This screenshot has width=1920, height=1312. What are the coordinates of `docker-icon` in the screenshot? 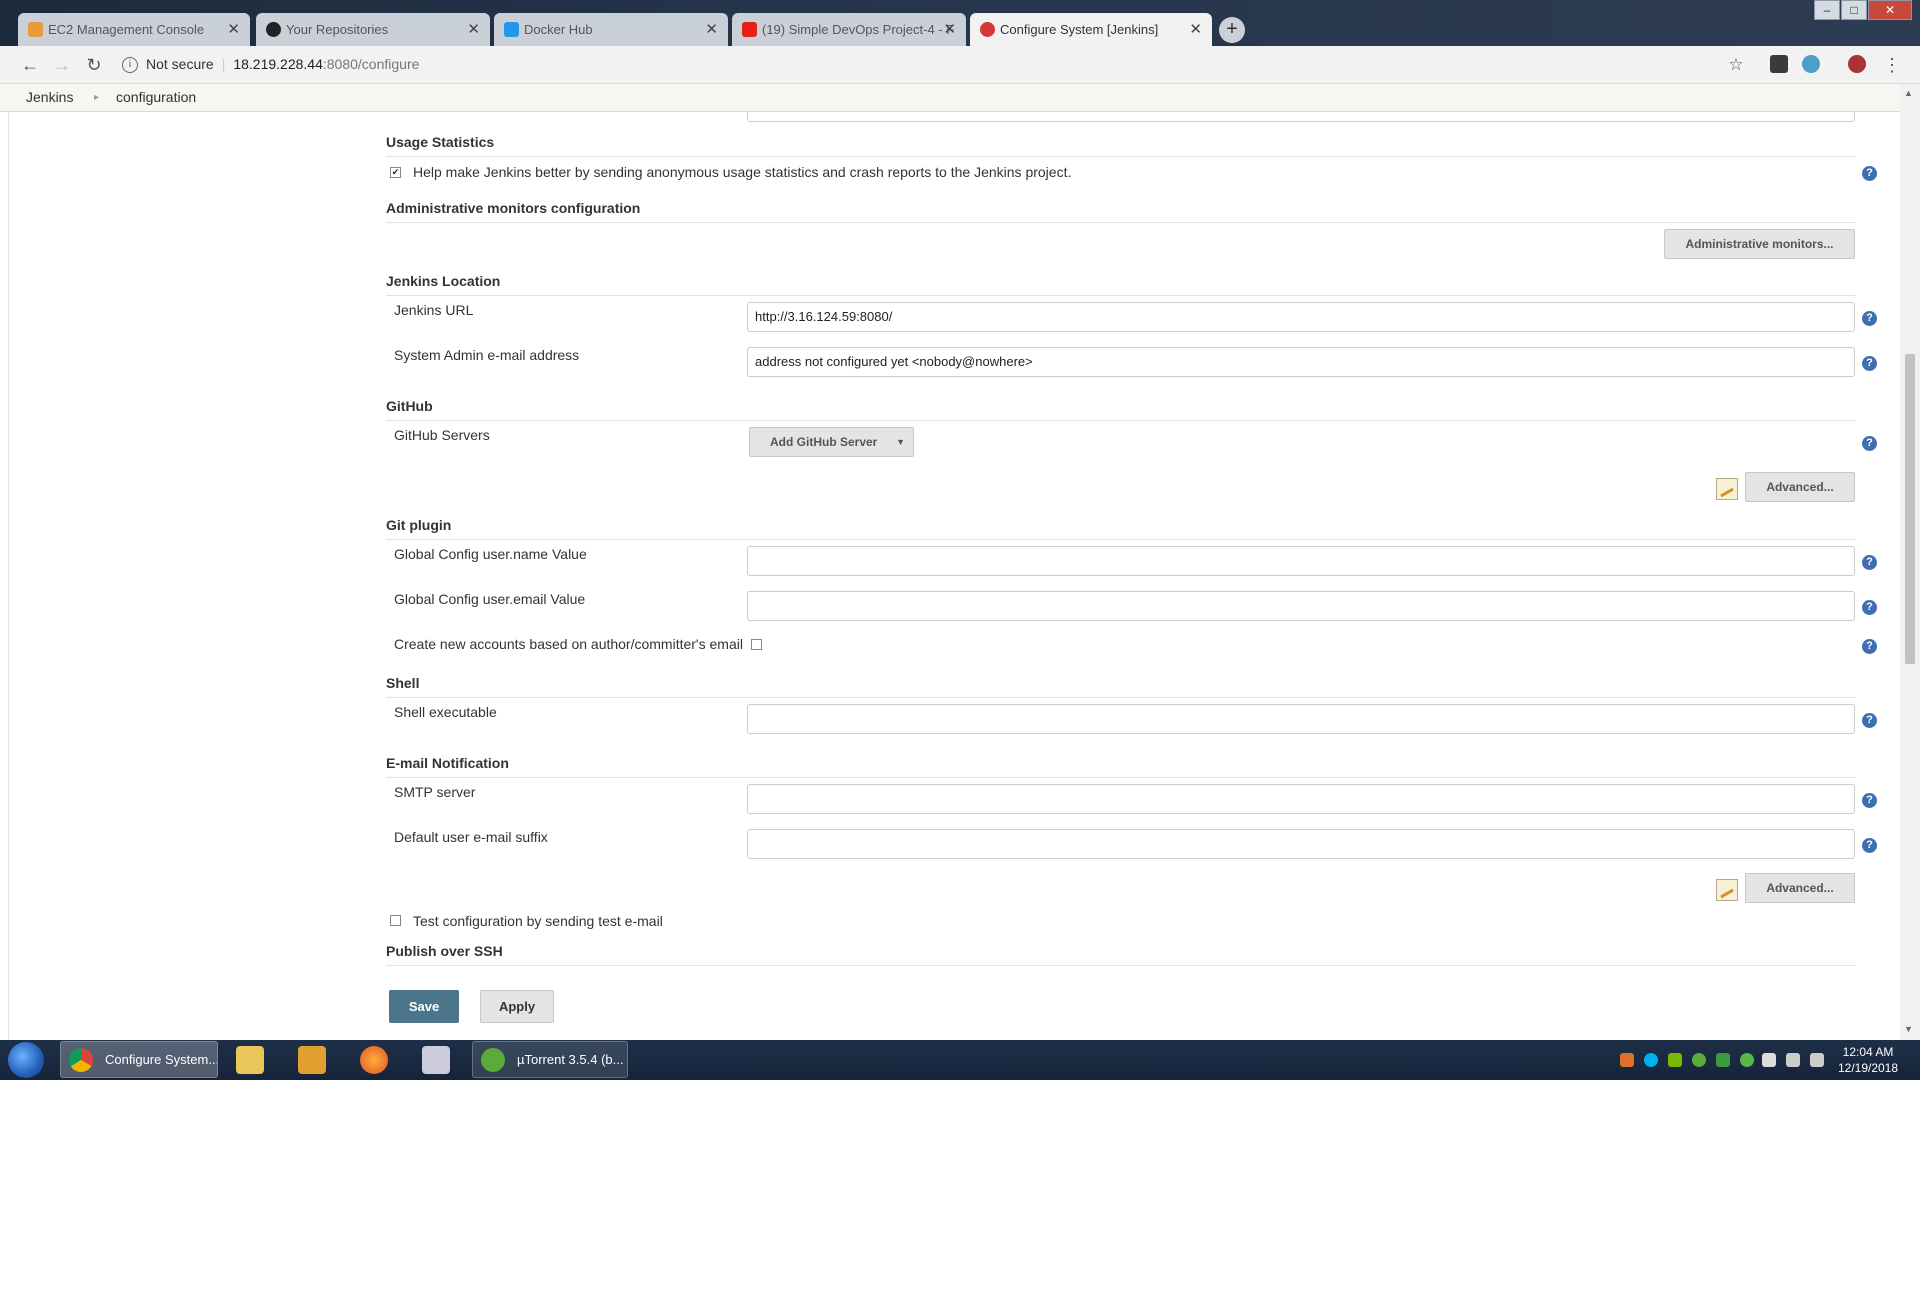 It's located at (511, 29).